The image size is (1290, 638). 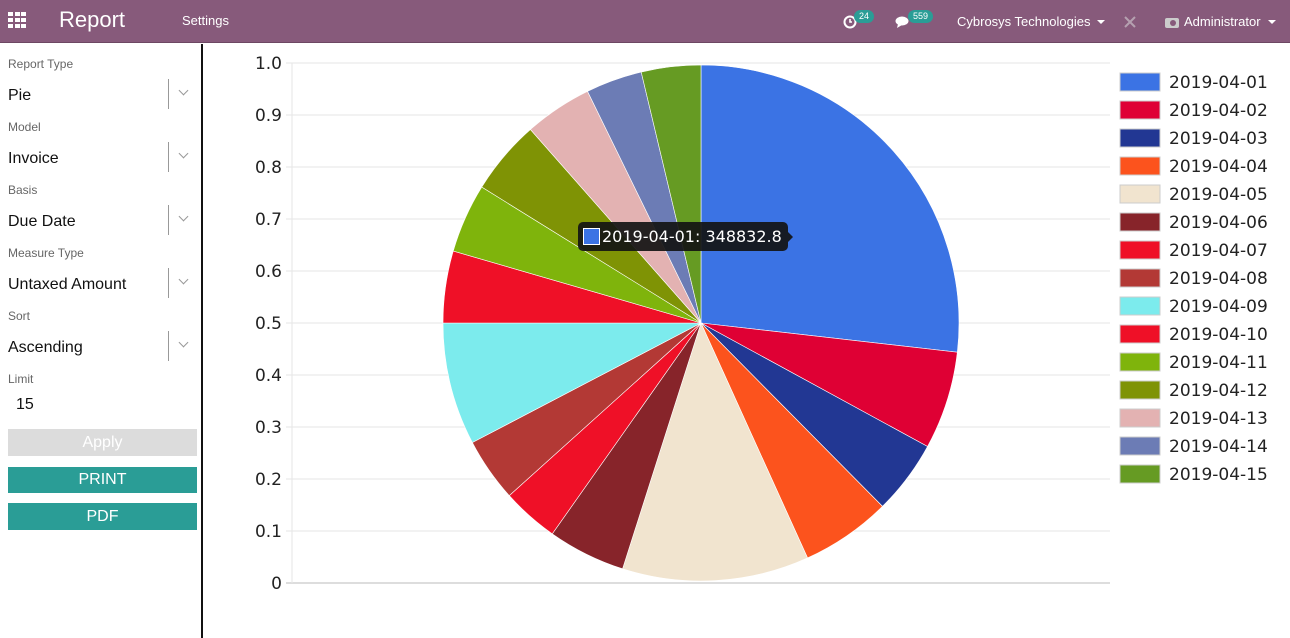 I want to click on user-menu: Administrator, so click(x=1220, y=21).